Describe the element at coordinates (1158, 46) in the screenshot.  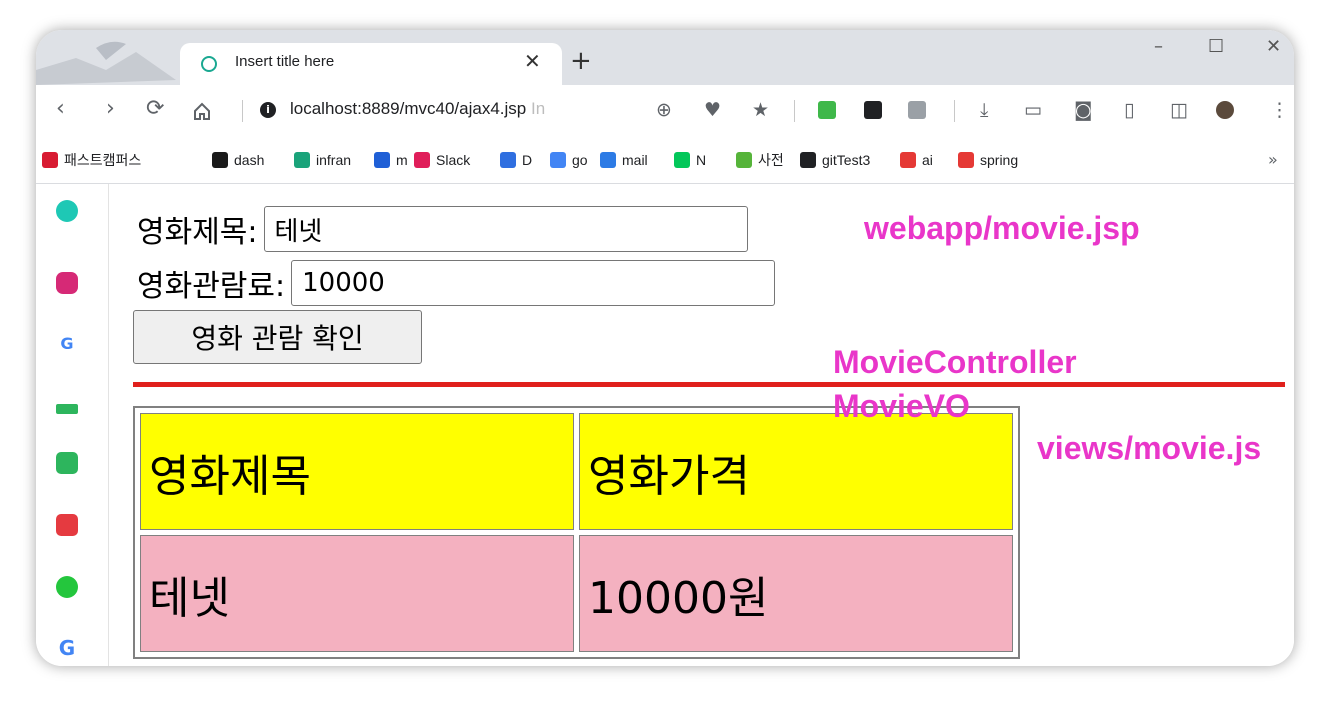
I see `minimize-button: –` at that location.